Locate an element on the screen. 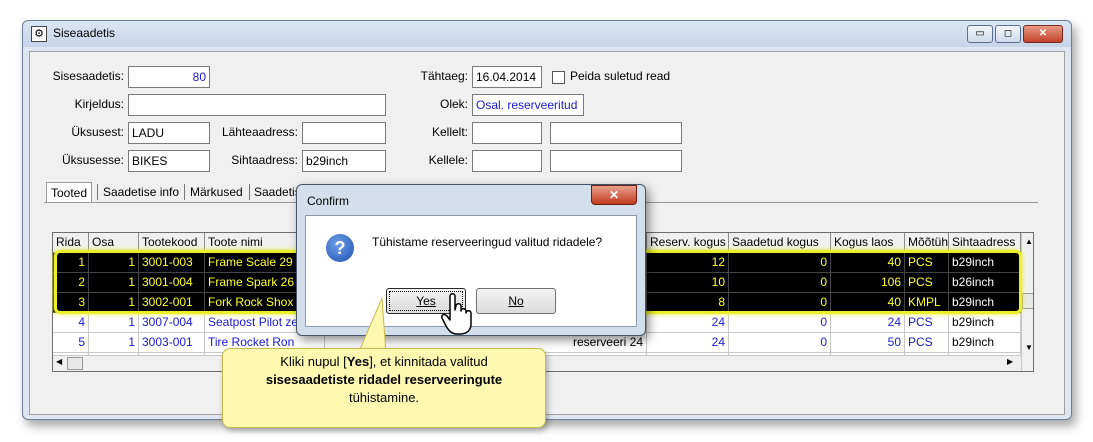 This screenshot has width=1093, height=442. uksusest-label: Üksusest: is located at coordinates (97, 132).